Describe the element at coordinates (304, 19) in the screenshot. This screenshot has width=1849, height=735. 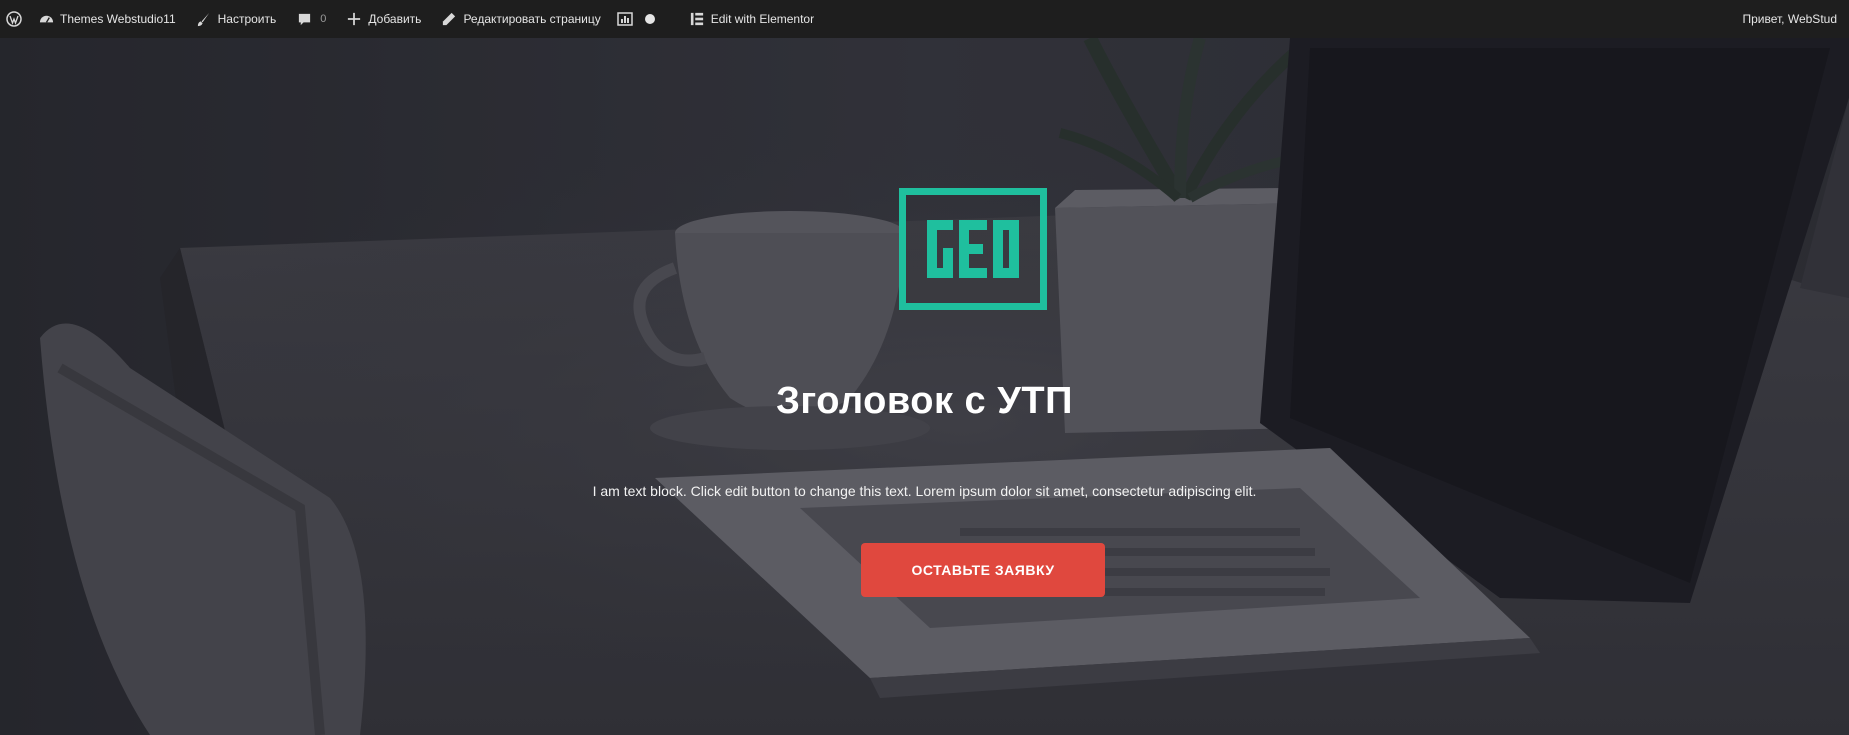
I see `comment-icon` at that location.